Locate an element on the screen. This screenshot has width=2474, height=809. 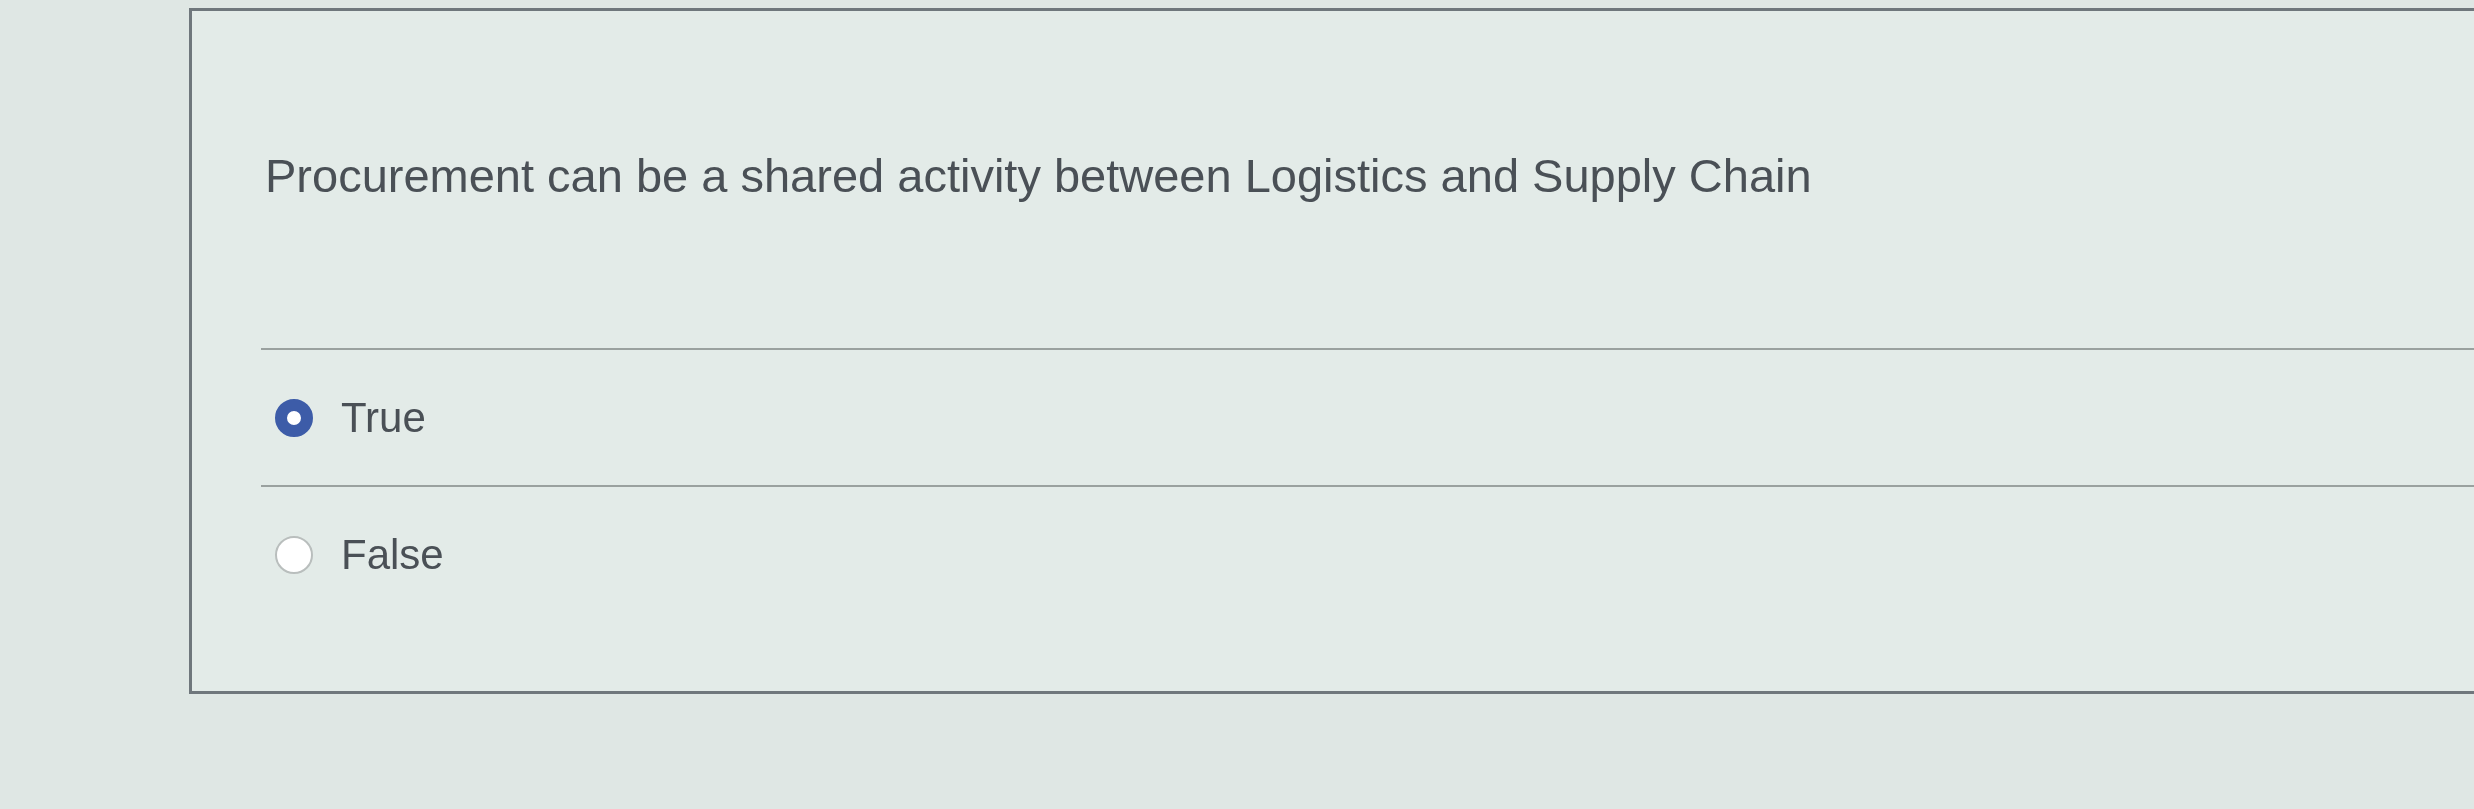
question-text: Procurement can be a shared activity between Logistics and Supply Chain is located at coordinates (1038, 176).